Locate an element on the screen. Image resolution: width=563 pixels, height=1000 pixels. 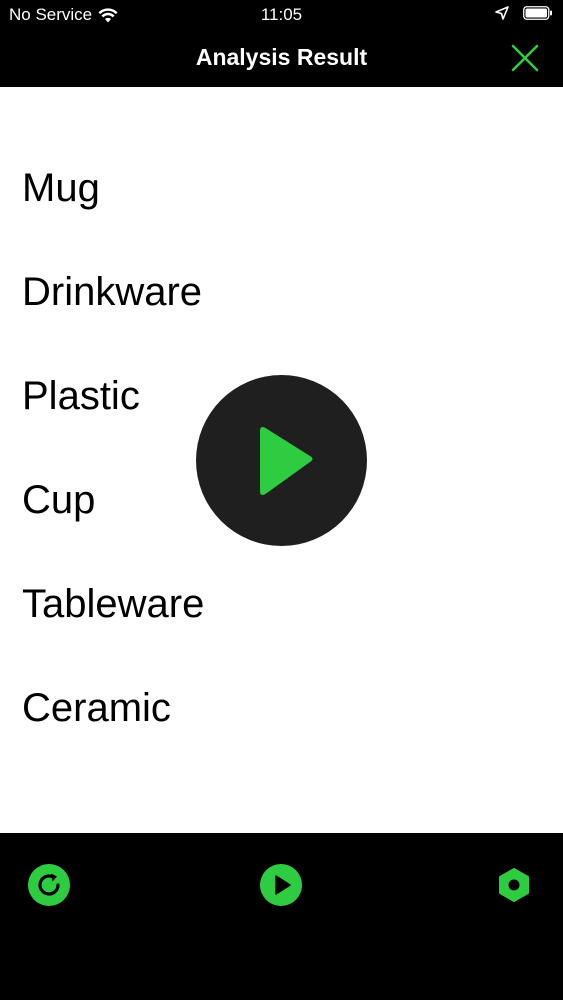
list-item: Mug is located at coordinates (61, 188).